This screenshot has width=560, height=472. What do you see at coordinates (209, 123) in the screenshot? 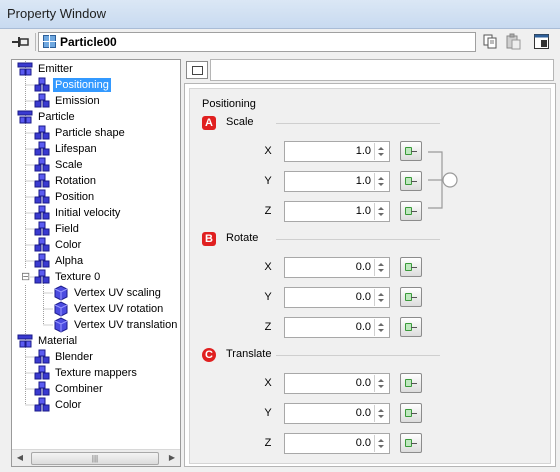
I see `section-badge-icon: A` at bounding box center [209, 123].